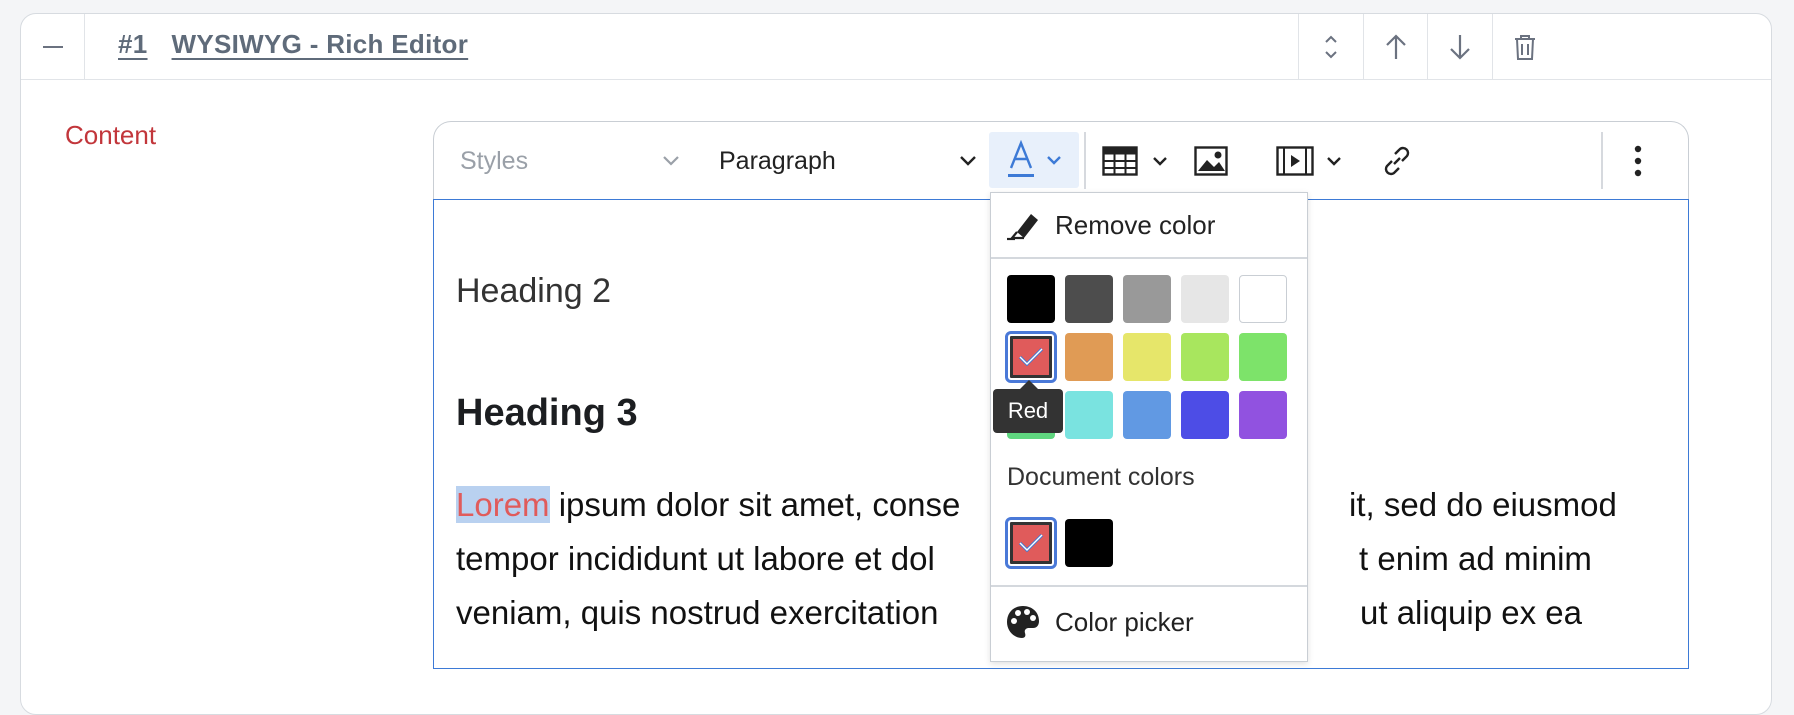 The height and width of the screenshot is (715, 1794). Describe the element at coordinates (133, 44) in the screenshot. I see `block-number: #1` at that location.